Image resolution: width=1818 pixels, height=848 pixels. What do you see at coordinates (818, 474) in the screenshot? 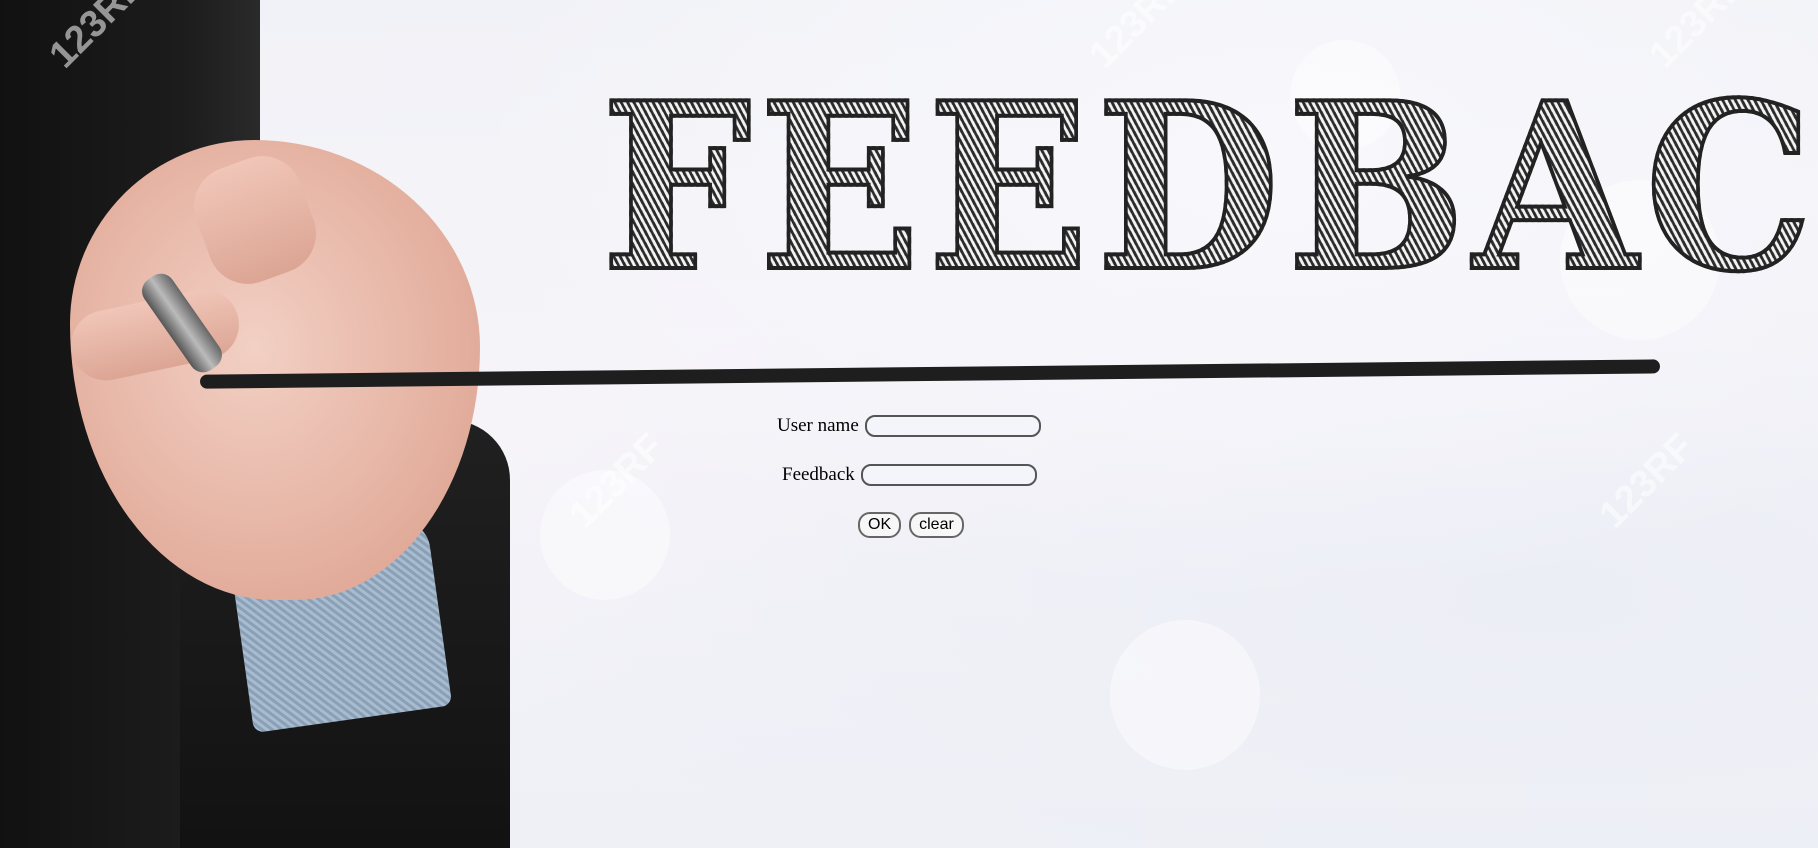
I see `feedback-label: Feedback` at bounding box center [818, 474].